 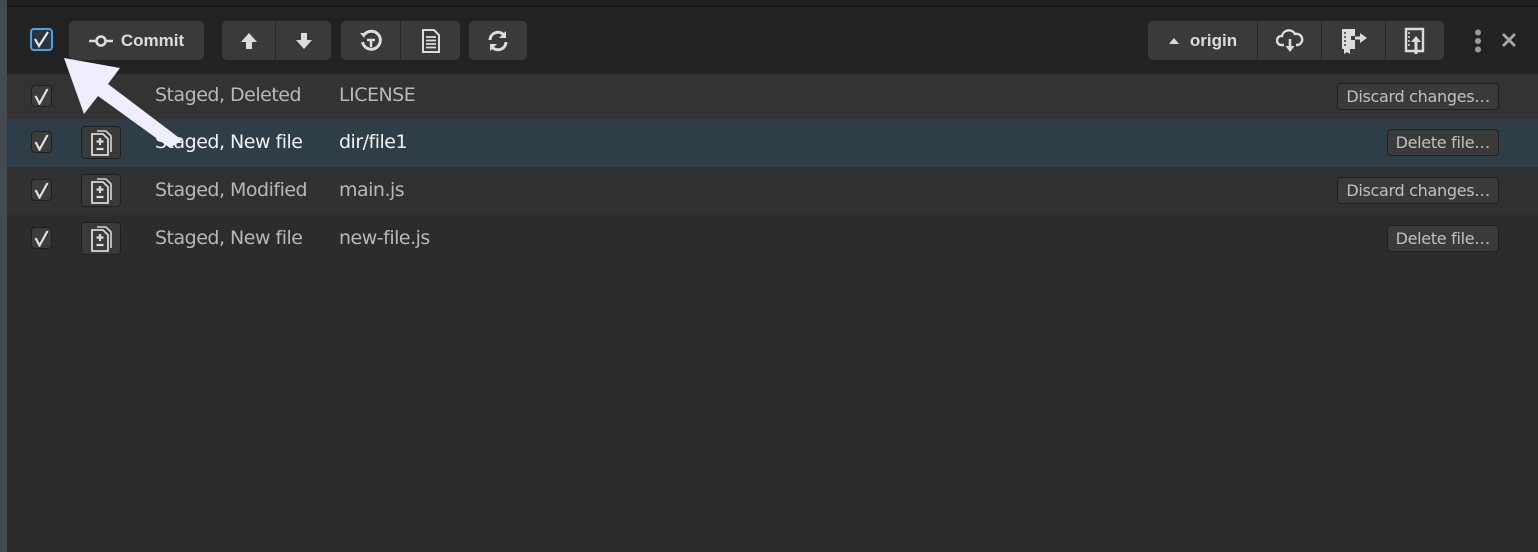 I want to click on file-path: dir/file1, so click(x=373, y=142).